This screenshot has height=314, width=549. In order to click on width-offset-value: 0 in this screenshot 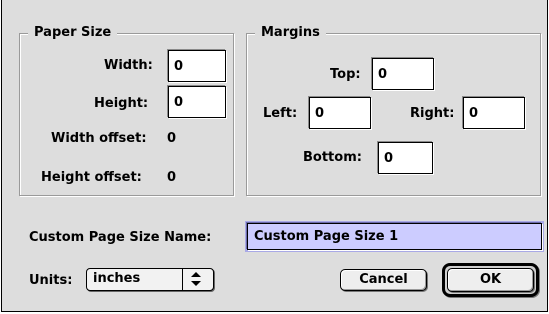, I will do `click(172, 138)`.